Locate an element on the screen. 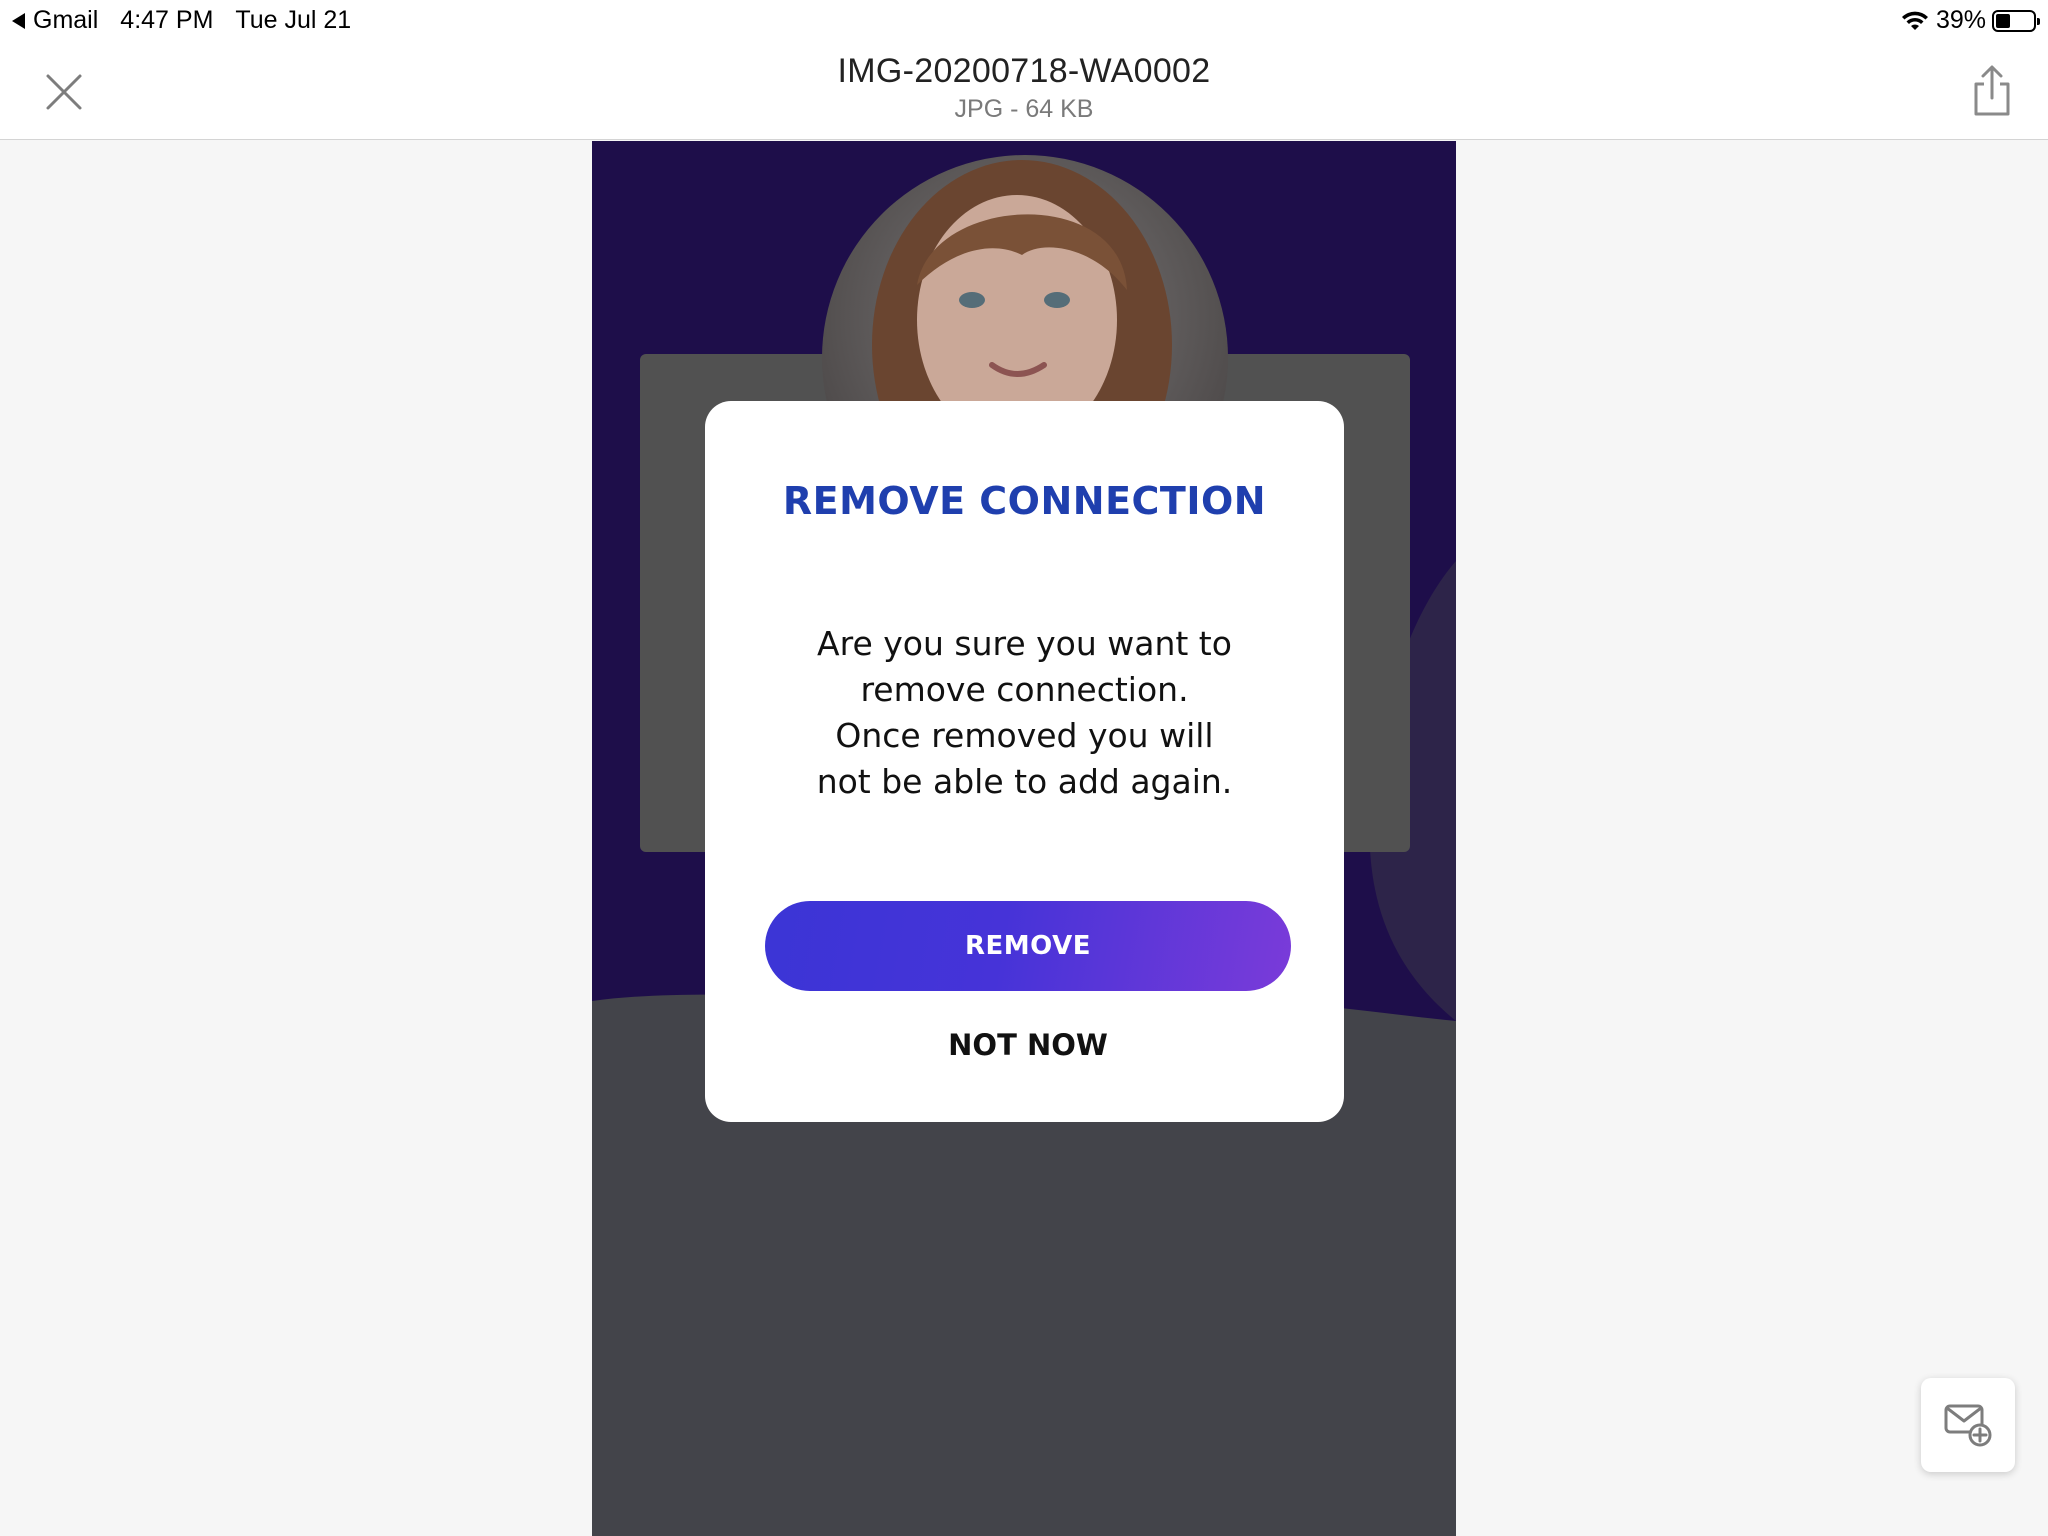 This screenshot has height=1536, width=2048. battery-percent: 39% is located at coordinates (1960, 20).